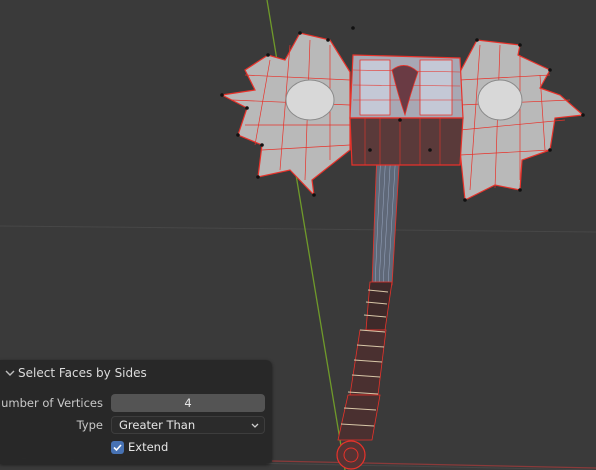 The height and width of the screenshot is (470, 596). I want to click on type-row: Type Greater Than, so click(136, 425).